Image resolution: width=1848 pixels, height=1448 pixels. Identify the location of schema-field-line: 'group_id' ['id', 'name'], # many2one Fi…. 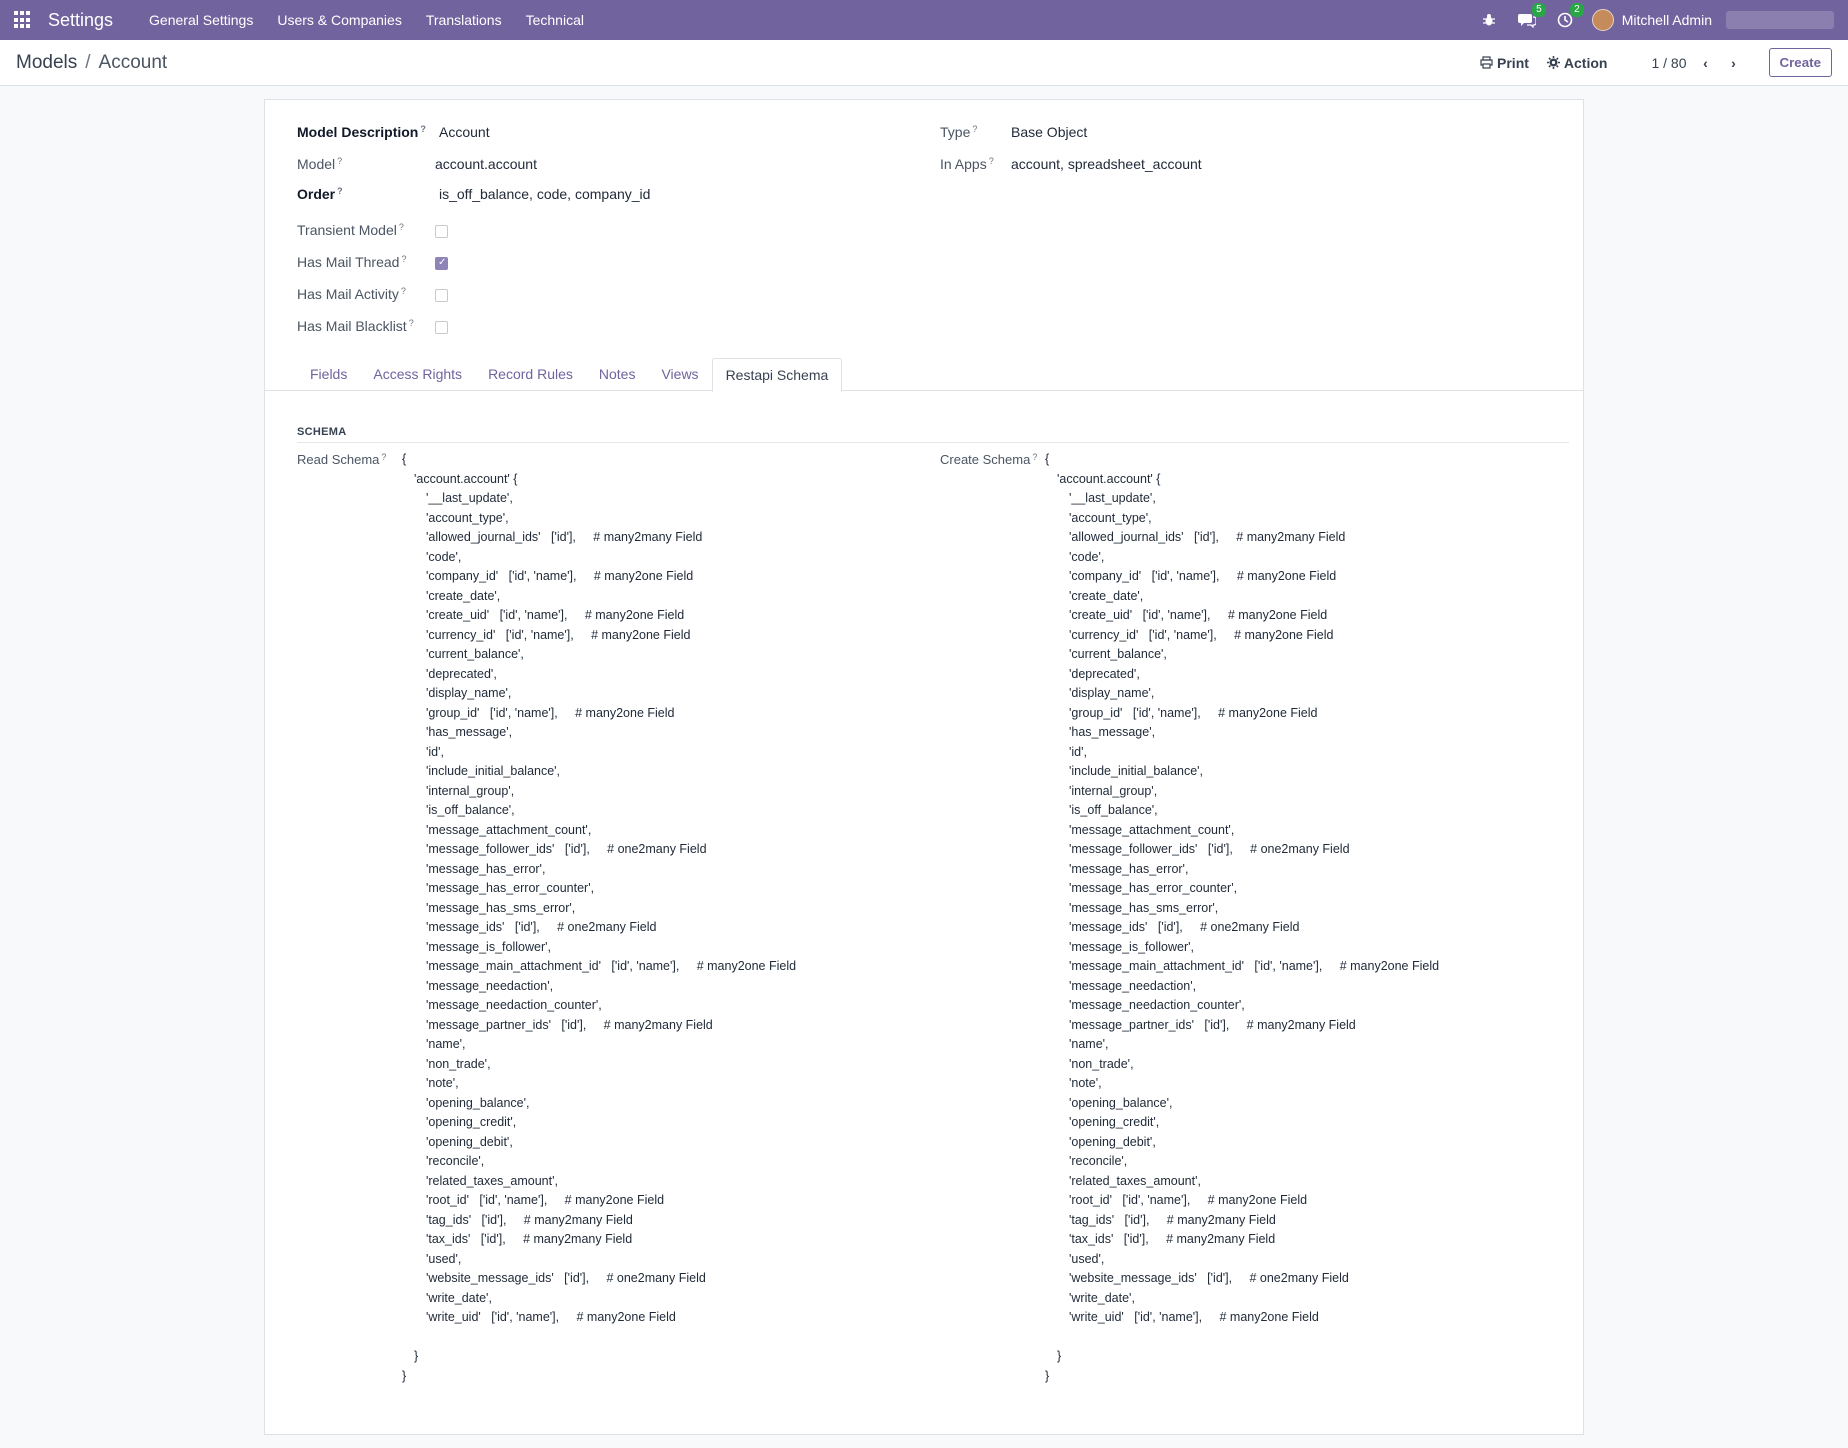
(550, 712).